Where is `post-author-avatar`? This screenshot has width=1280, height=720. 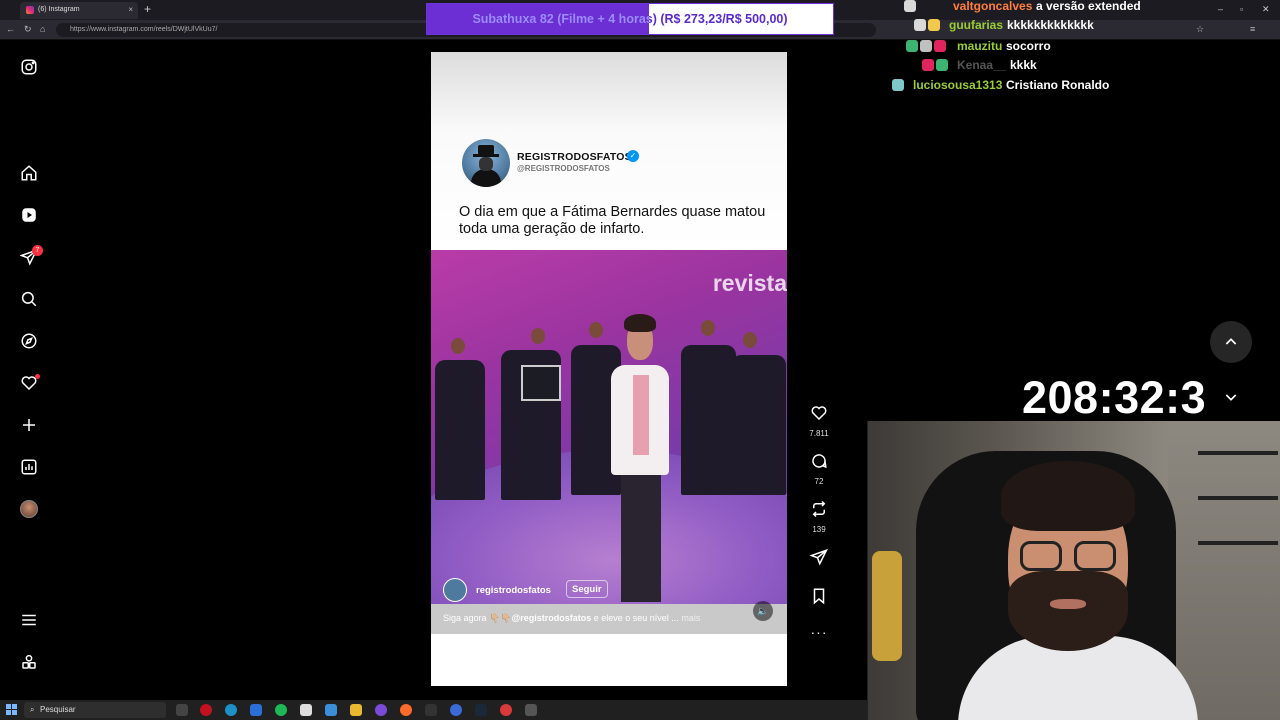
post-author-avatar is located at coordinates (486, 163).